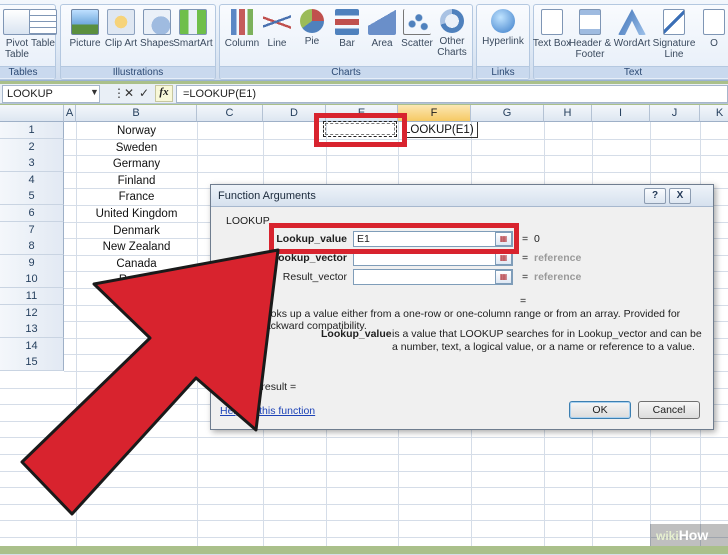 The width and height of the screenshot is (728, 555). Describe the element at coordinates (655, 196) in the screenshot. I see `help-icon: ?` at that location.